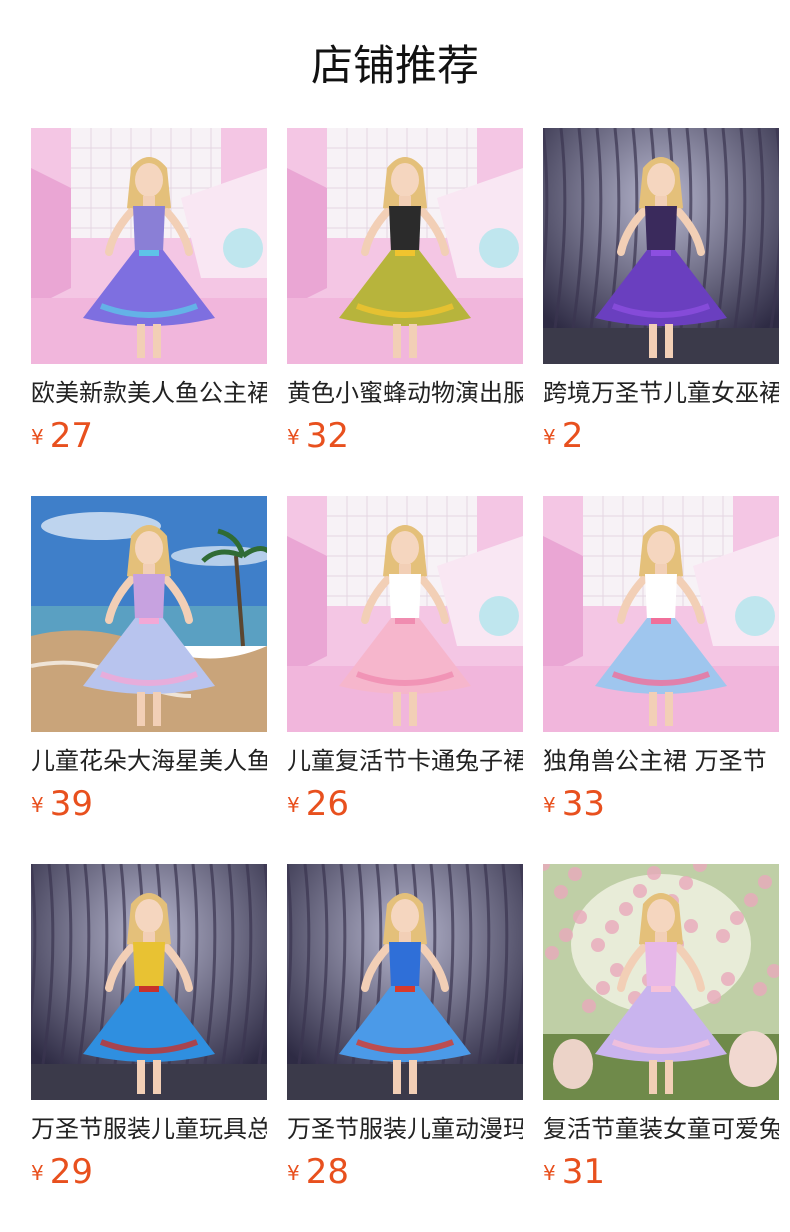 This screenshot has width=790, height=1232. Describe the element at coordinates (661, 393) in the screenshot. I see `product-name: 跨境万圣节儿童女巫裙` at that location.